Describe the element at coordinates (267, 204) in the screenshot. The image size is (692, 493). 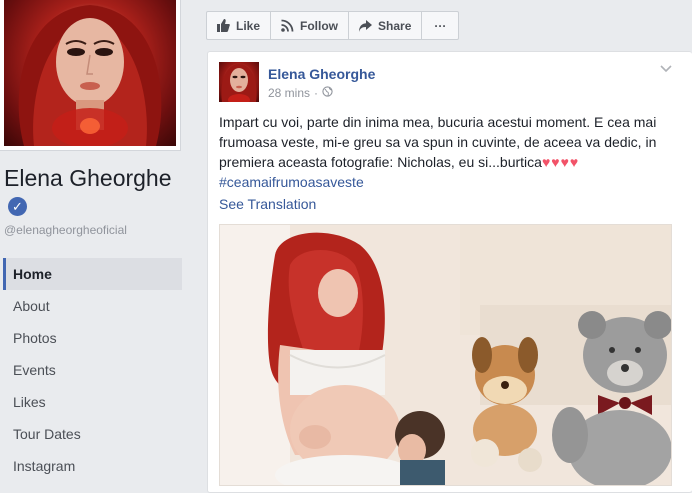
I see `see-translation-link: See Translation` at that location.